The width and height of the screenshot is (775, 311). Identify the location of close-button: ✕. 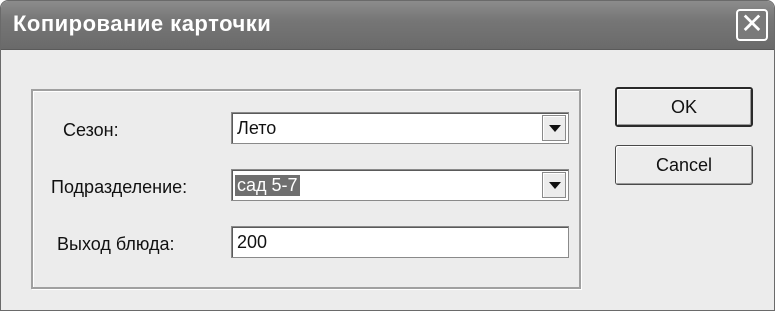
(752, 25).